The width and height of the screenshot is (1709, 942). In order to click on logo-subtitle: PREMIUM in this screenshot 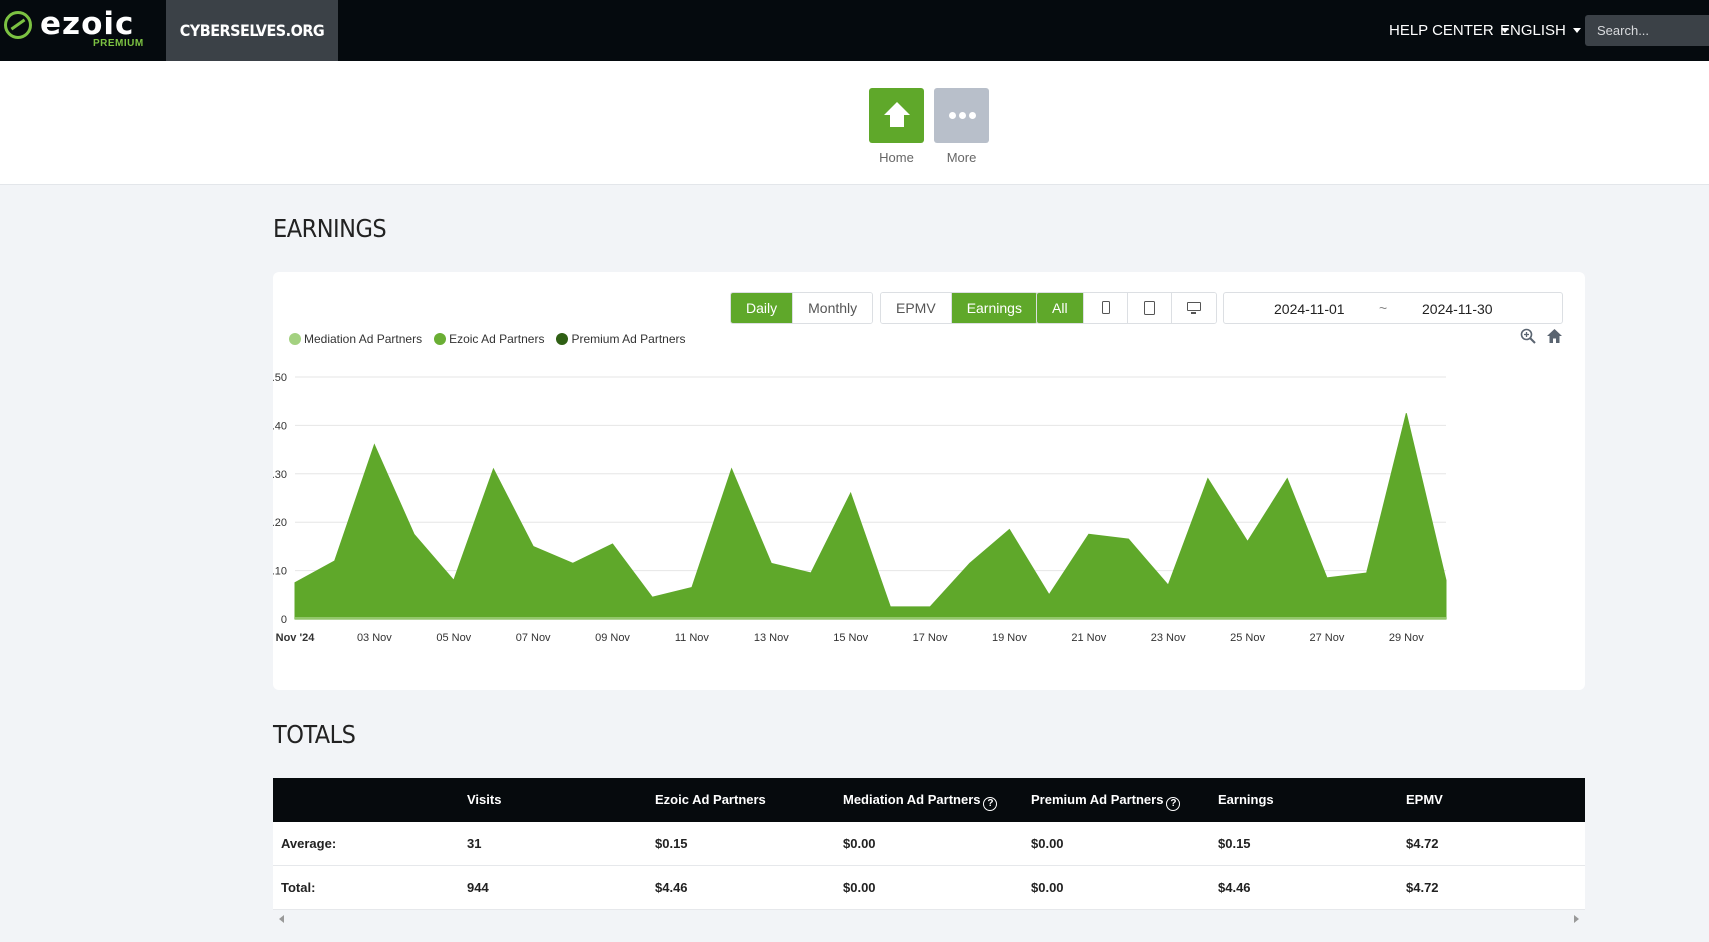, I will do `click(118, 43)`.